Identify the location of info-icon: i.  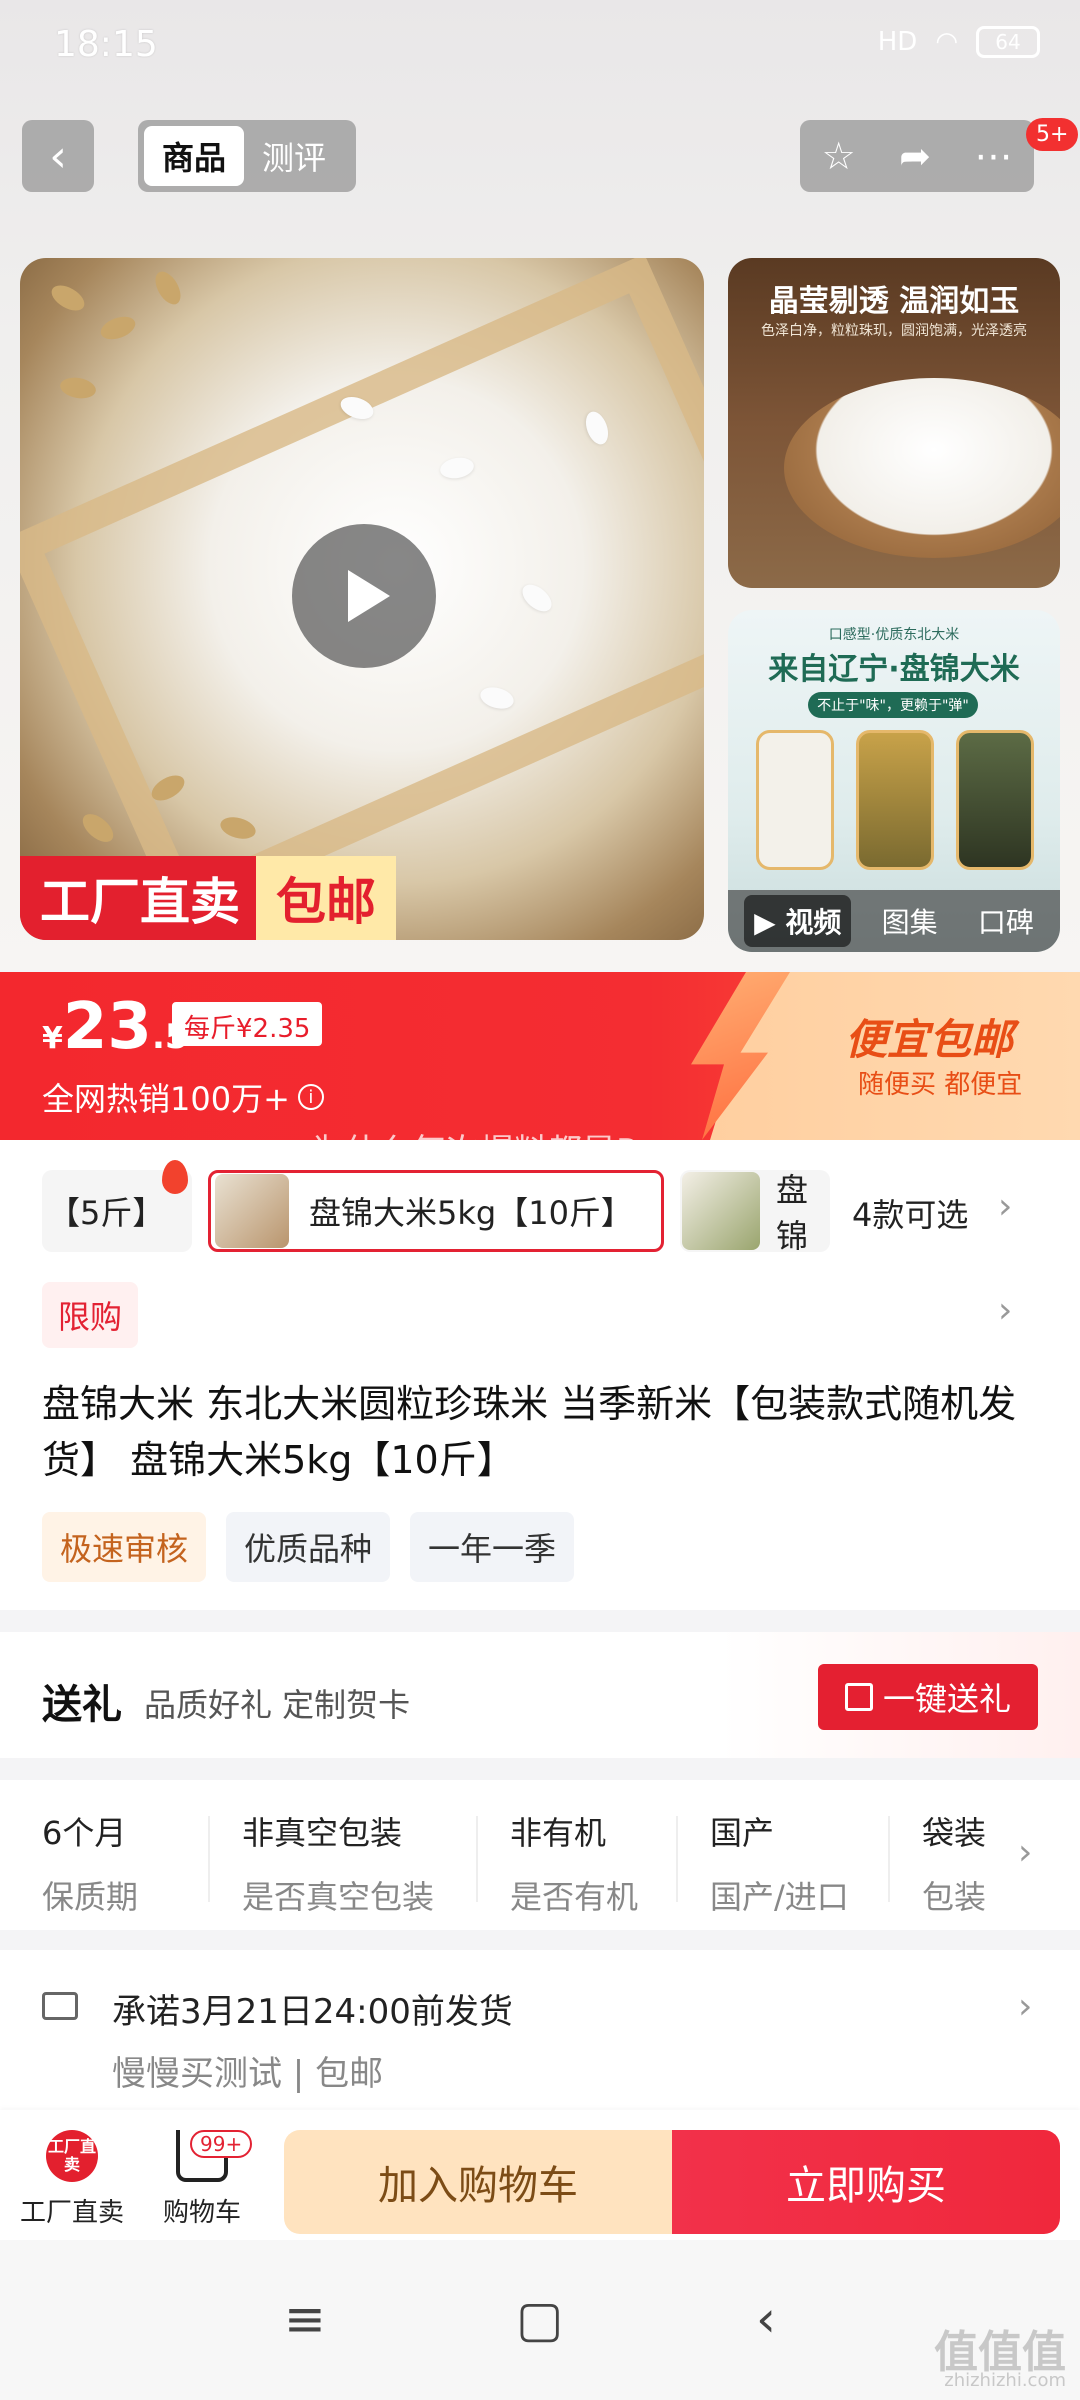
(310, 1097).